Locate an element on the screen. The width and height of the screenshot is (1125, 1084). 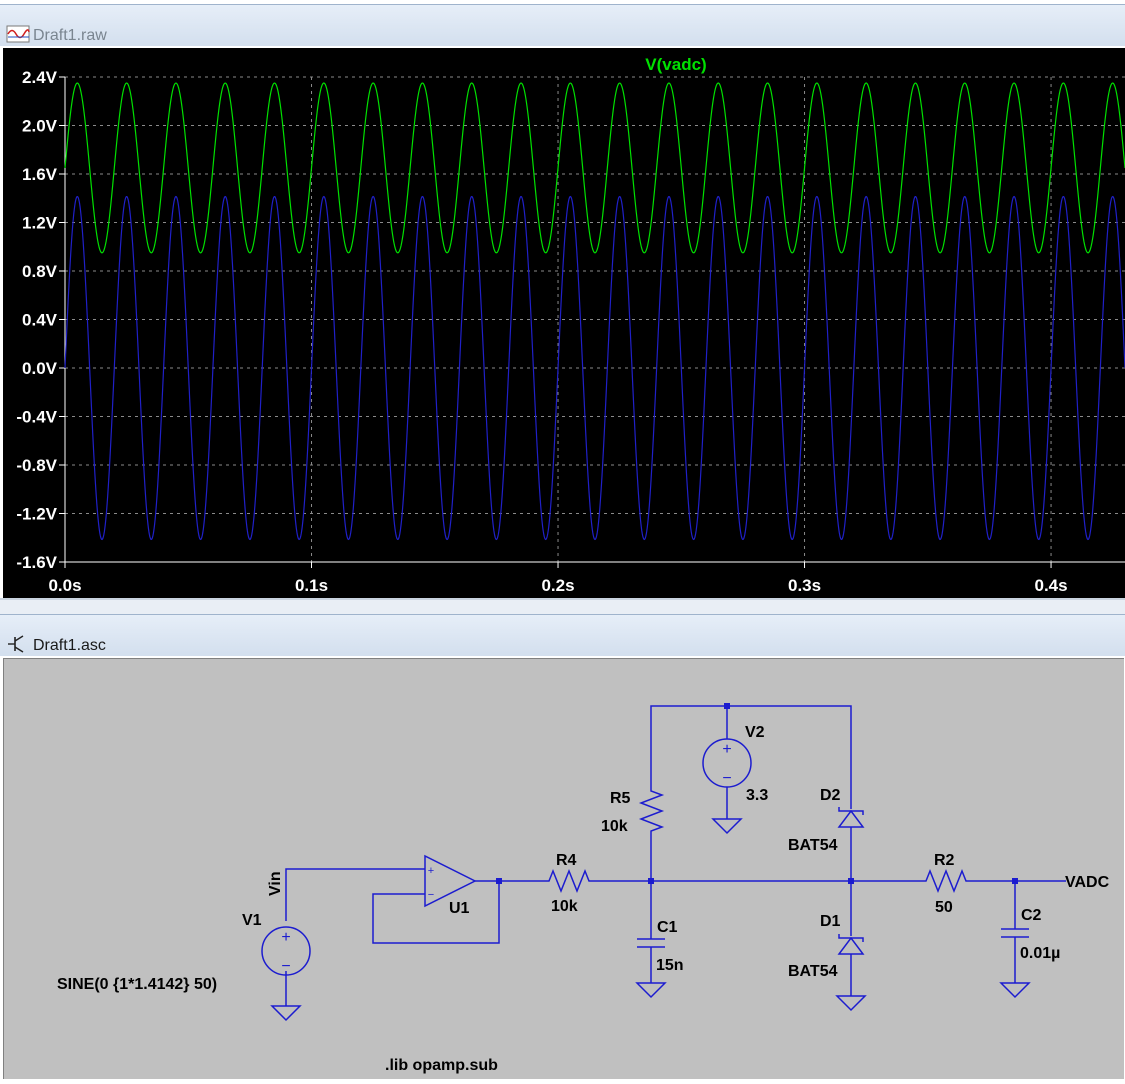
transistor-icon is located at coordinates (18, 644).